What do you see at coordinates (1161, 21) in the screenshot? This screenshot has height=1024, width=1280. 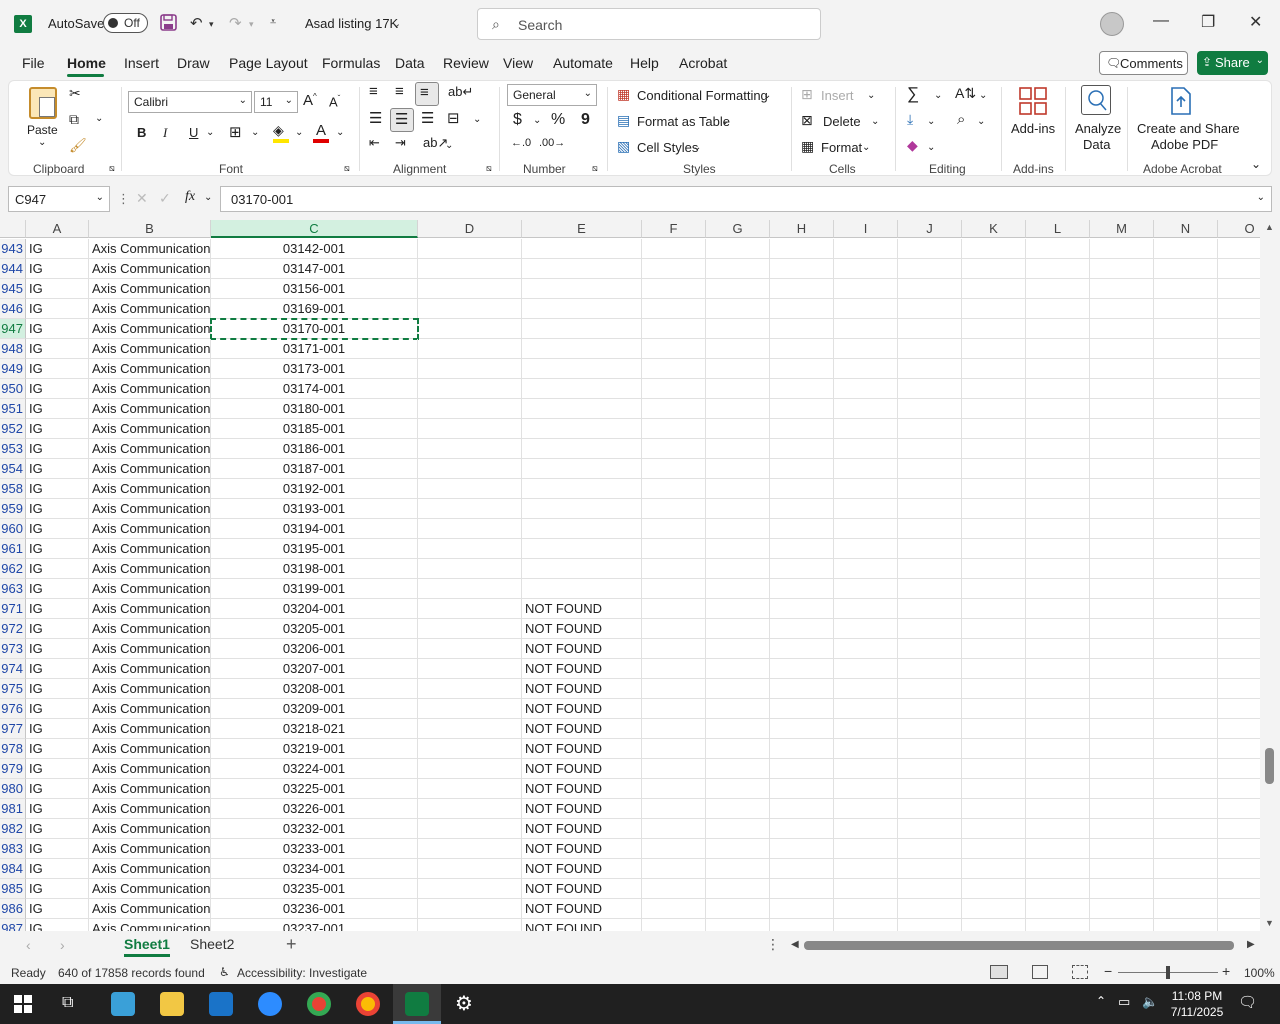 I see `minimize-icon: —` at bounding box center [1161, 21].